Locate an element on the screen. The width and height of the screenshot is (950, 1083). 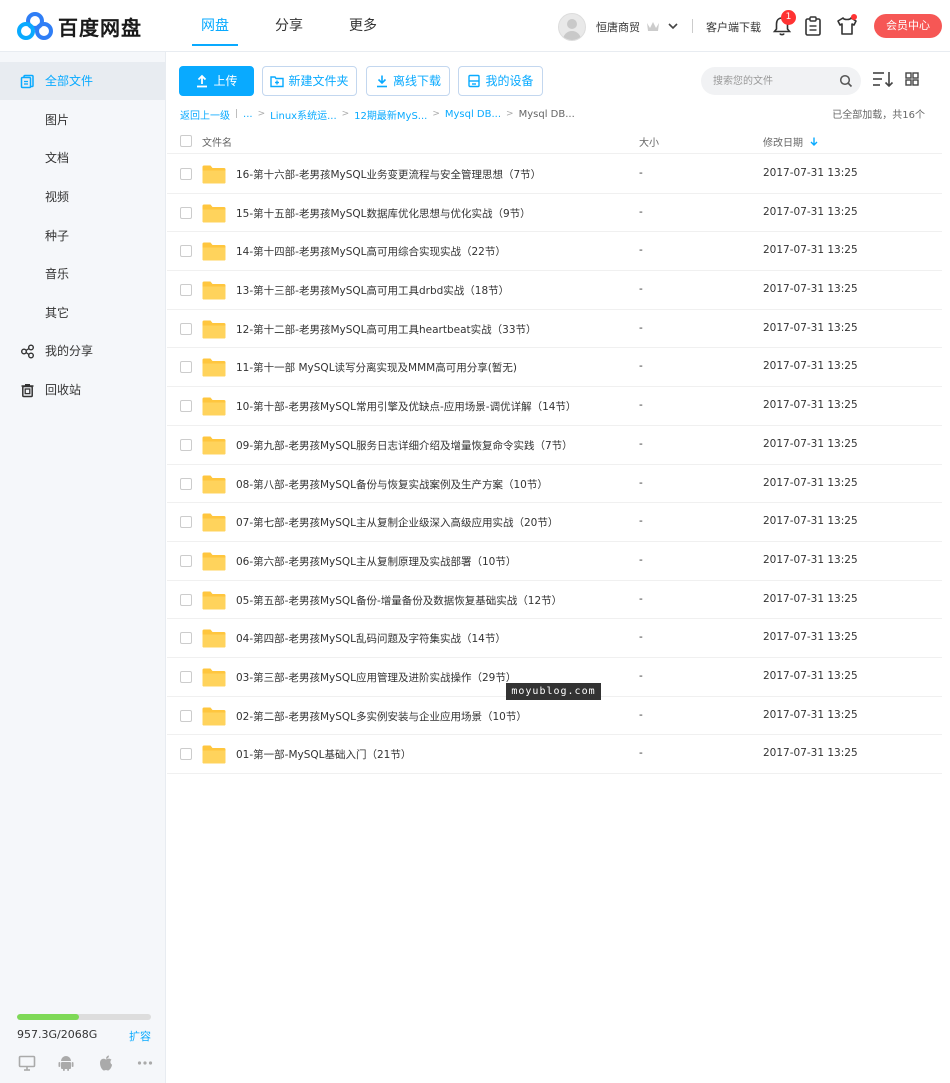
file-name-link: 02-第二部-老男孩MySQL多实例安装与企业应用场景（10节） is located at coordinates (381, 716).